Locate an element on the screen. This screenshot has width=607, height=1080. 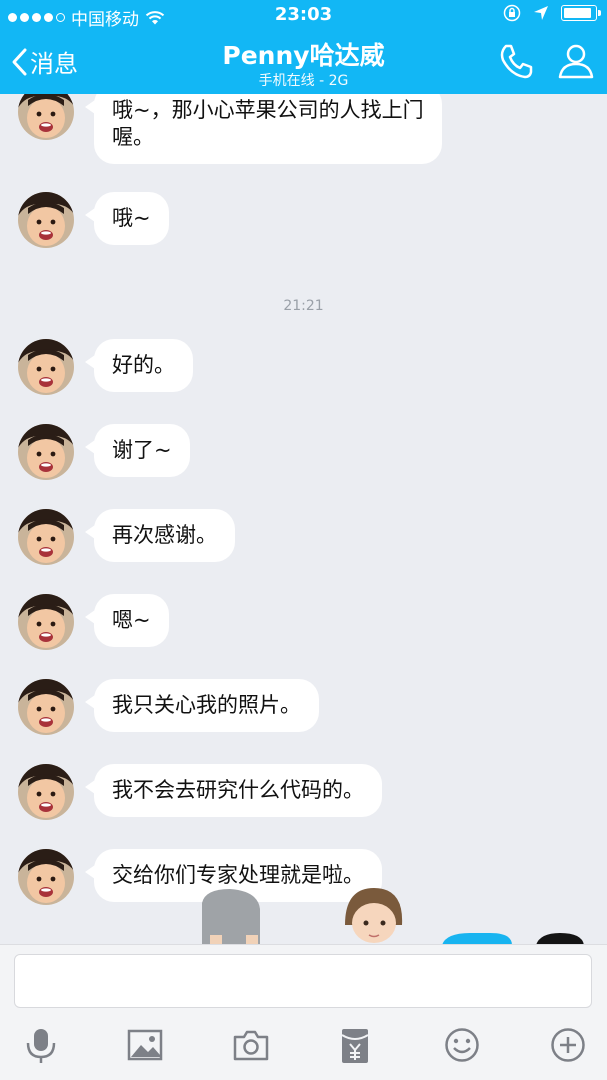
message-bubble: 谢了~ is located at coordinates (137, 450).